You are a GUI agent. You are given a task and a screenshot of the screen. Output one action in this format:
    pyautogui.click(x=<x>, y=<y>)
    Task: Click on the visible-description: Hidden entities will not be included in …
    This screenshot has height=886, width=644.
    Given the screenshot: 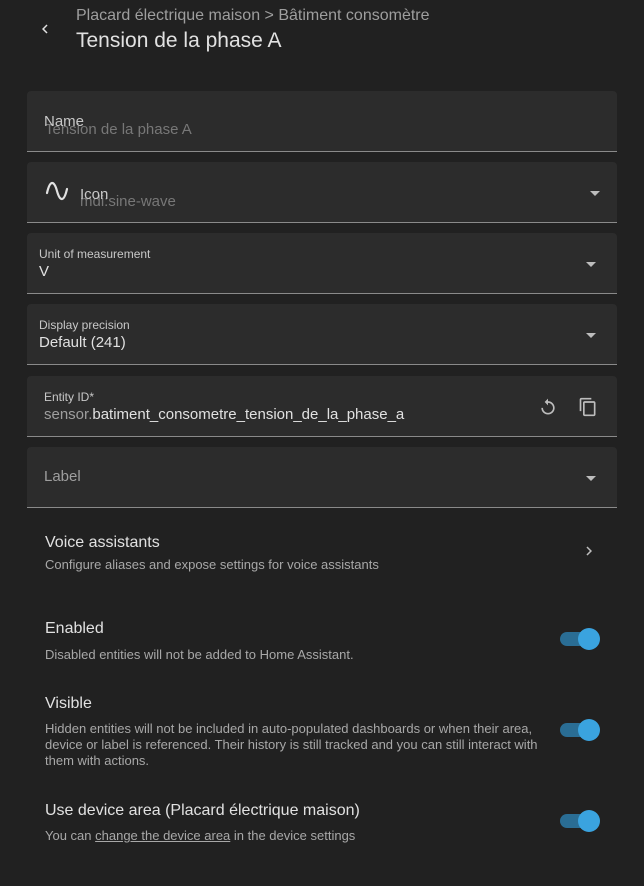 What is the action you would take?
    pyautogui.click(x=291, y=744)
    